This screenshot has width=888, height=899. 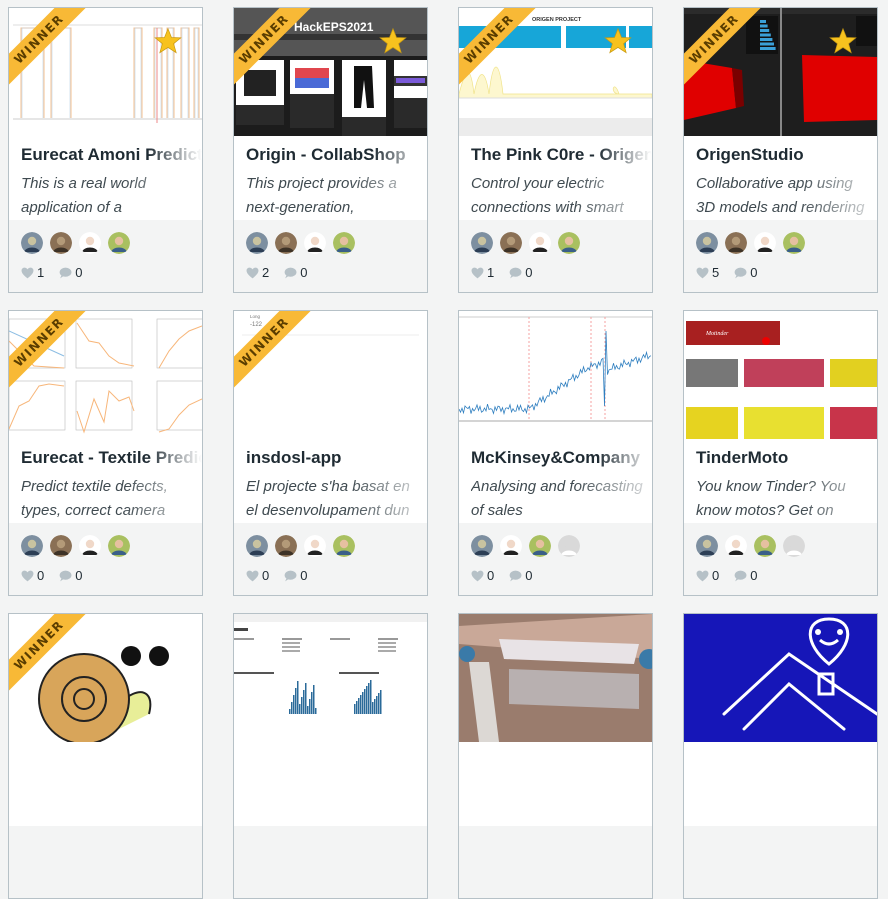 I want to click on likes-count: 2, so click(x=266, y=272).